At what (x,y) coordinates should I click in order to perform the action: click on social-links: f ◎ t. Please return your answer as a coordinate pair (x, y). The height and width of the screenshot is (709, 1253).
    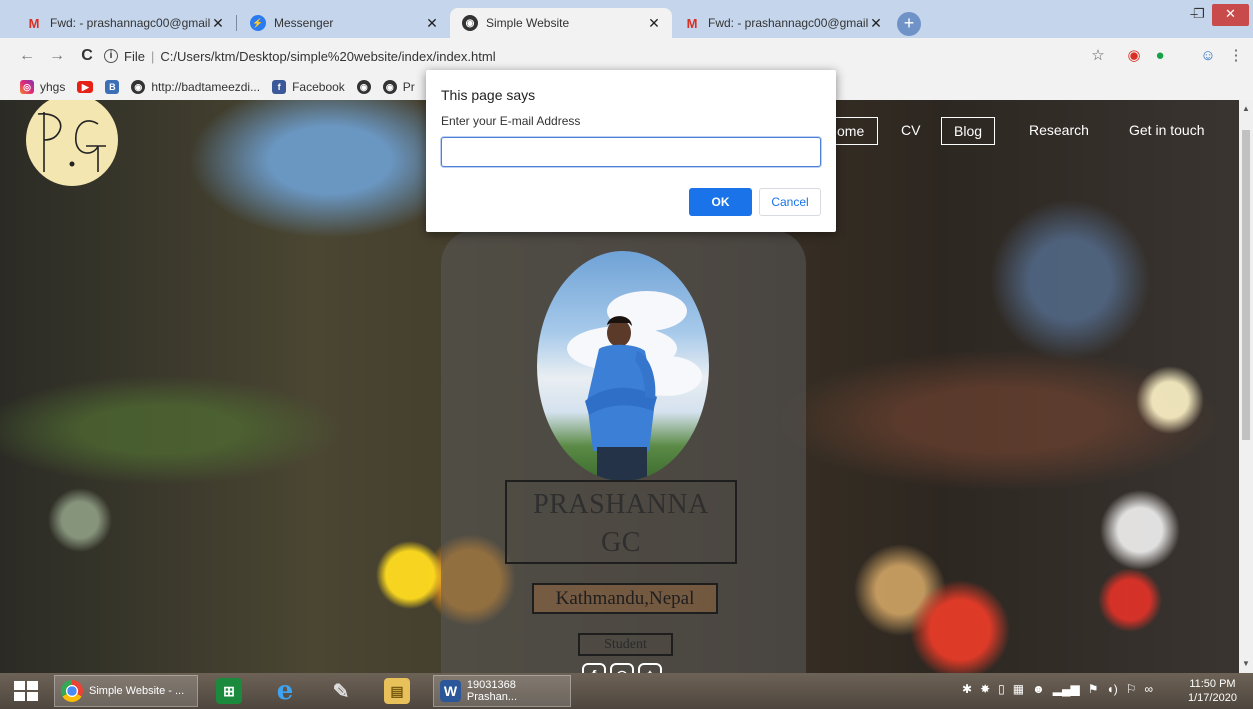
    Looking at the image, I should click on (622, 668).